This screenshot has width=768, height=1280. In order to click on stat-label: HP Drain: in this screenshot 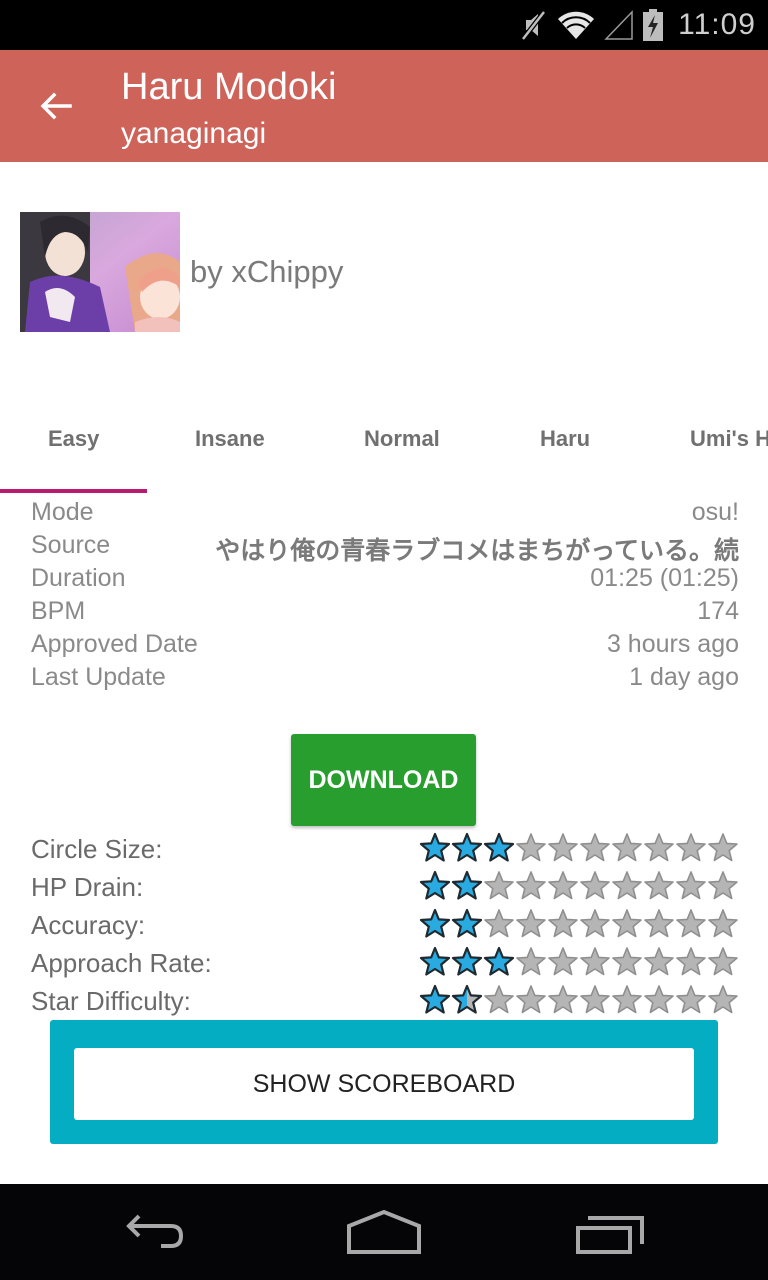, I will do `click(87, 887)`.